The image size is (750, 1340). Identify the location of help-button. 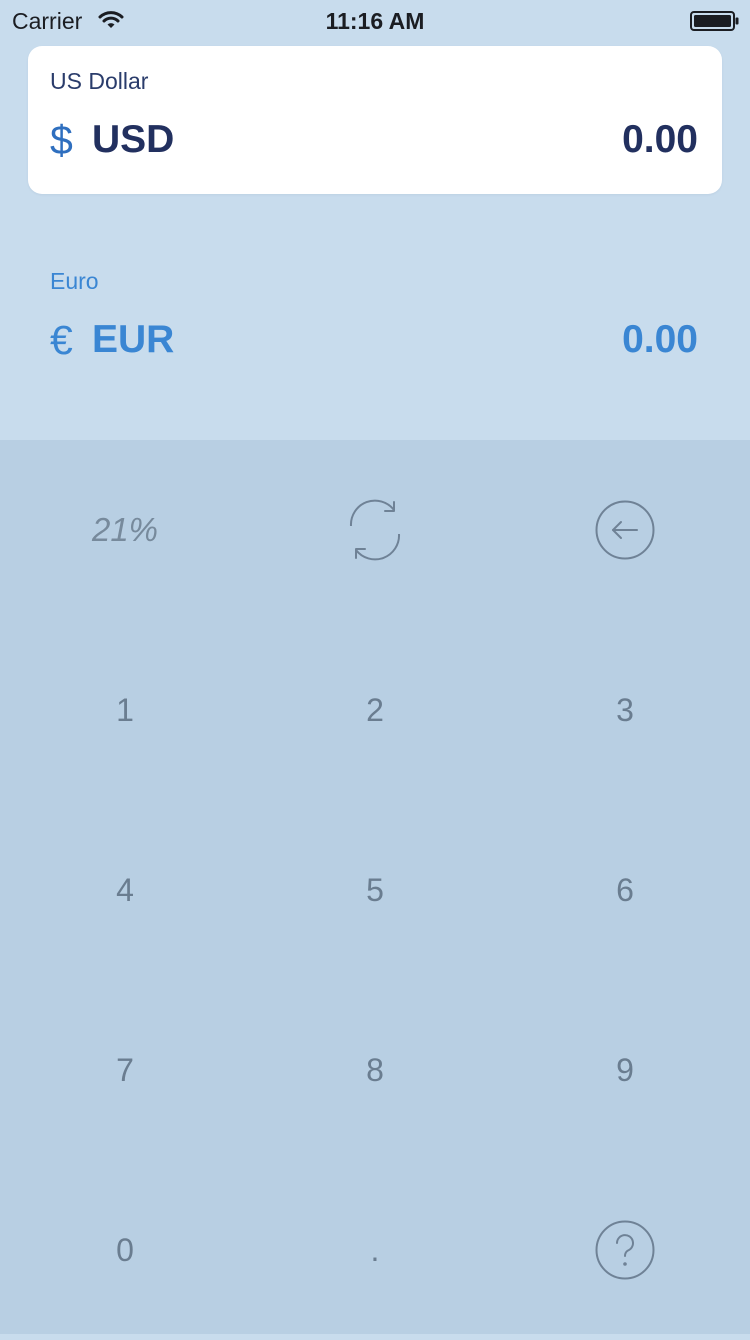
(625, 1250).